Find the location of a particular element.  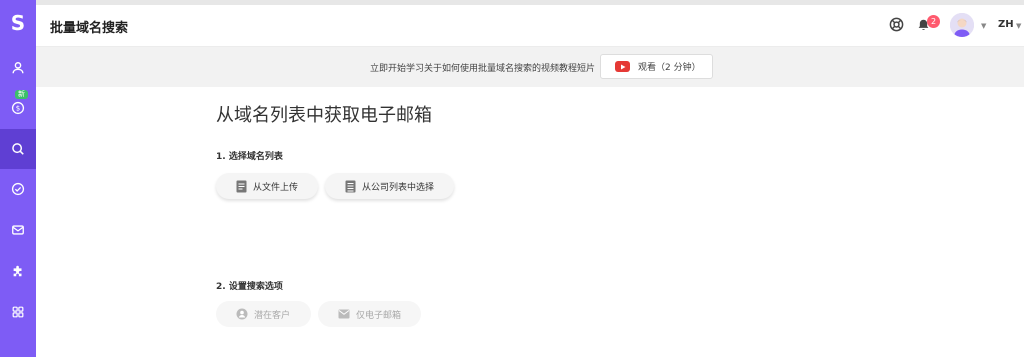

company-list-button: 从公司列表中选择 is located at coordinates (389, 186).